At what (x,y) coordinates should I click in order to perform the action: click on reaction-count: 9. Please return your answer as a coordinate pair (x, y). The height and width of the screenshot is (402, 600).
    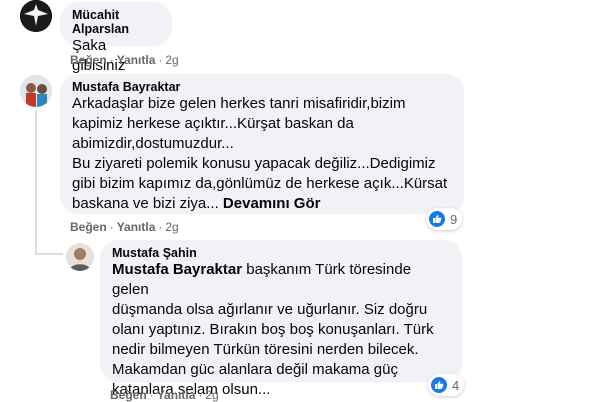
    Looking at the image, I should click on (454, 219).